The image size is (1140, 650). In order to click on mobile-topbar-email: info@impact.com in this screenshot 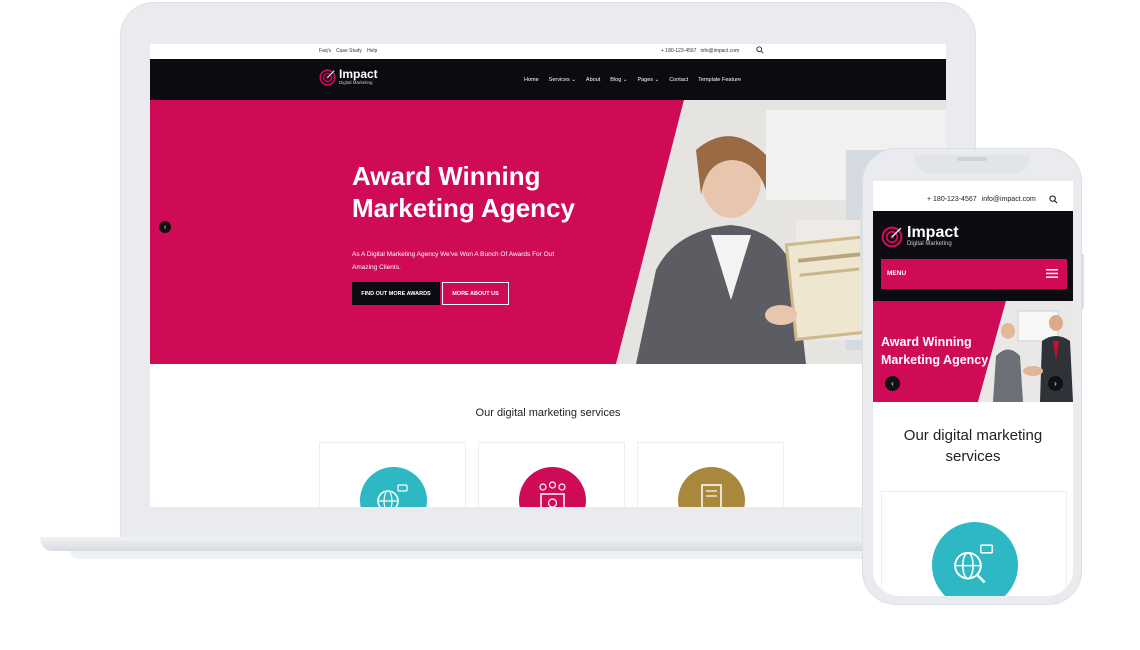, I will do `click(1009, 199)`.